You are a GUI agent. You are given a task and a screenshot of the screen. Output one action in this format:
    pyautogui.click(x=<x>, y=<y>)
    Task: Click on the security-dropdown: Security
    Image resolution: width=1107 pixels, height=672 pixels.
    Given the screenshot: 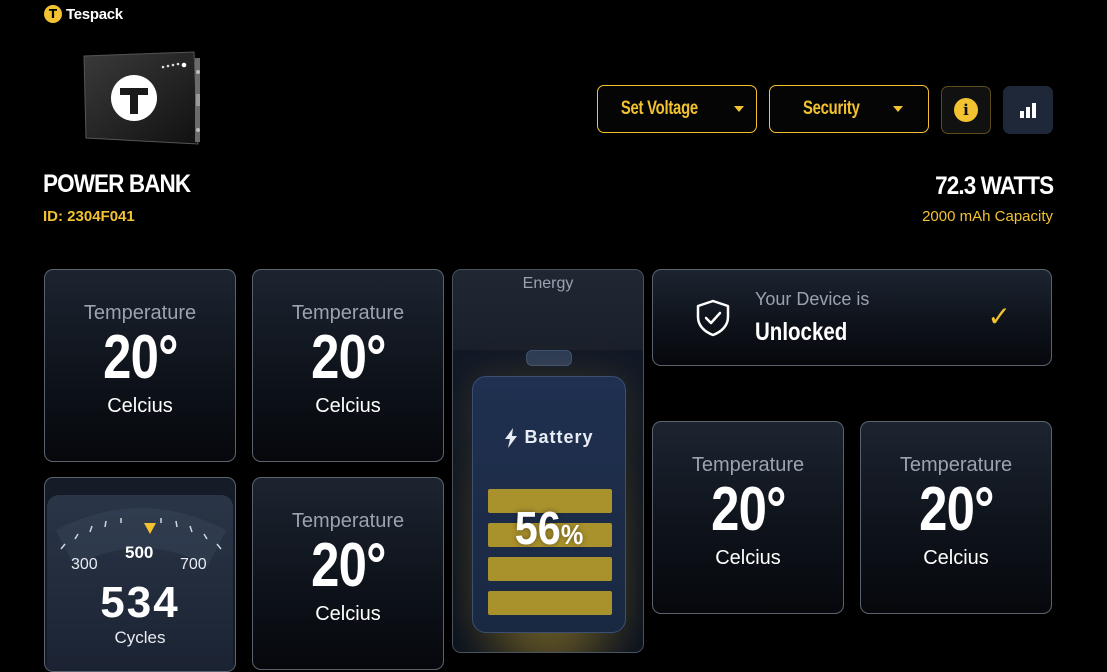 What is the action you would take?
    pyautogui.click(x=849, y=109)
    